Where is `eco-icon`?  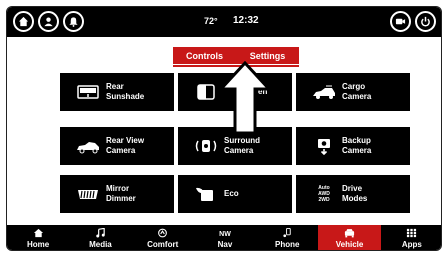
eco-icon is located at coordinates (206, 194).